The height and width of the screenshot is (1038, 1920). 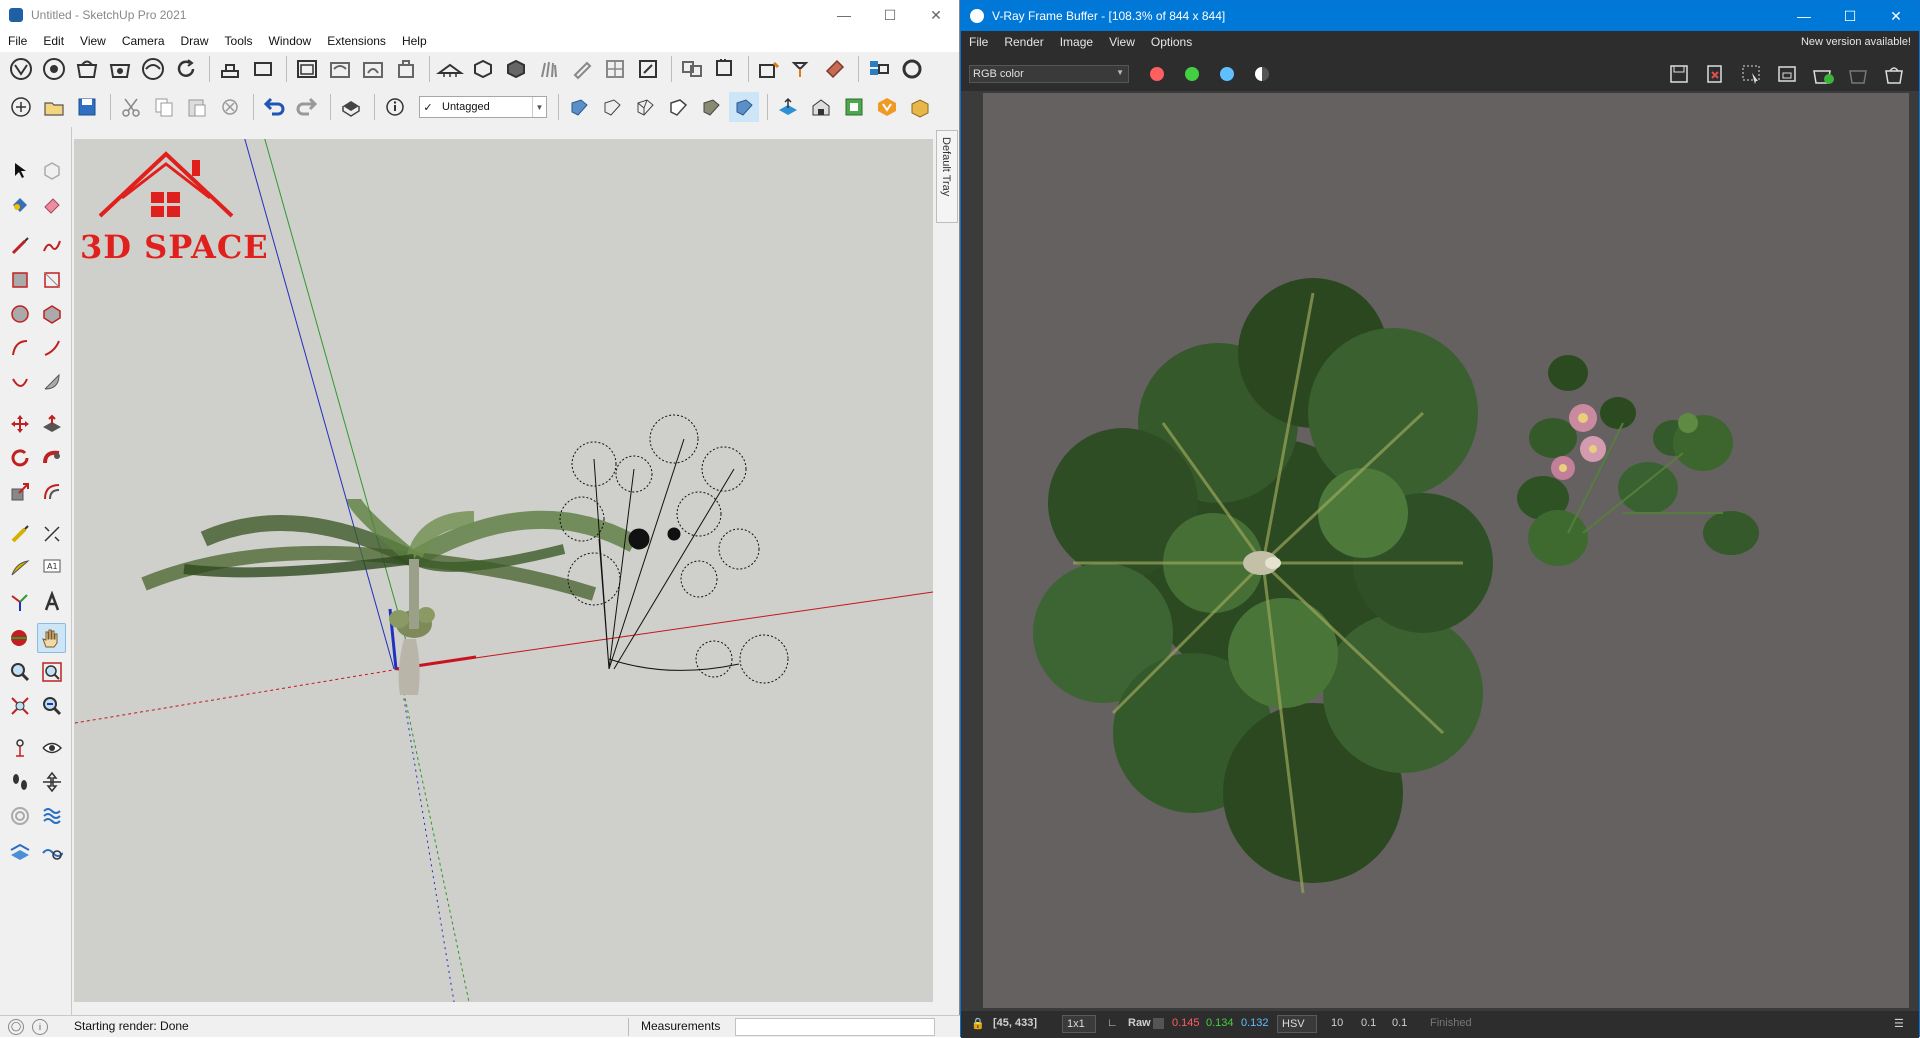 I want to click on vray-lightmix-icon, so click(x=769, y=69).